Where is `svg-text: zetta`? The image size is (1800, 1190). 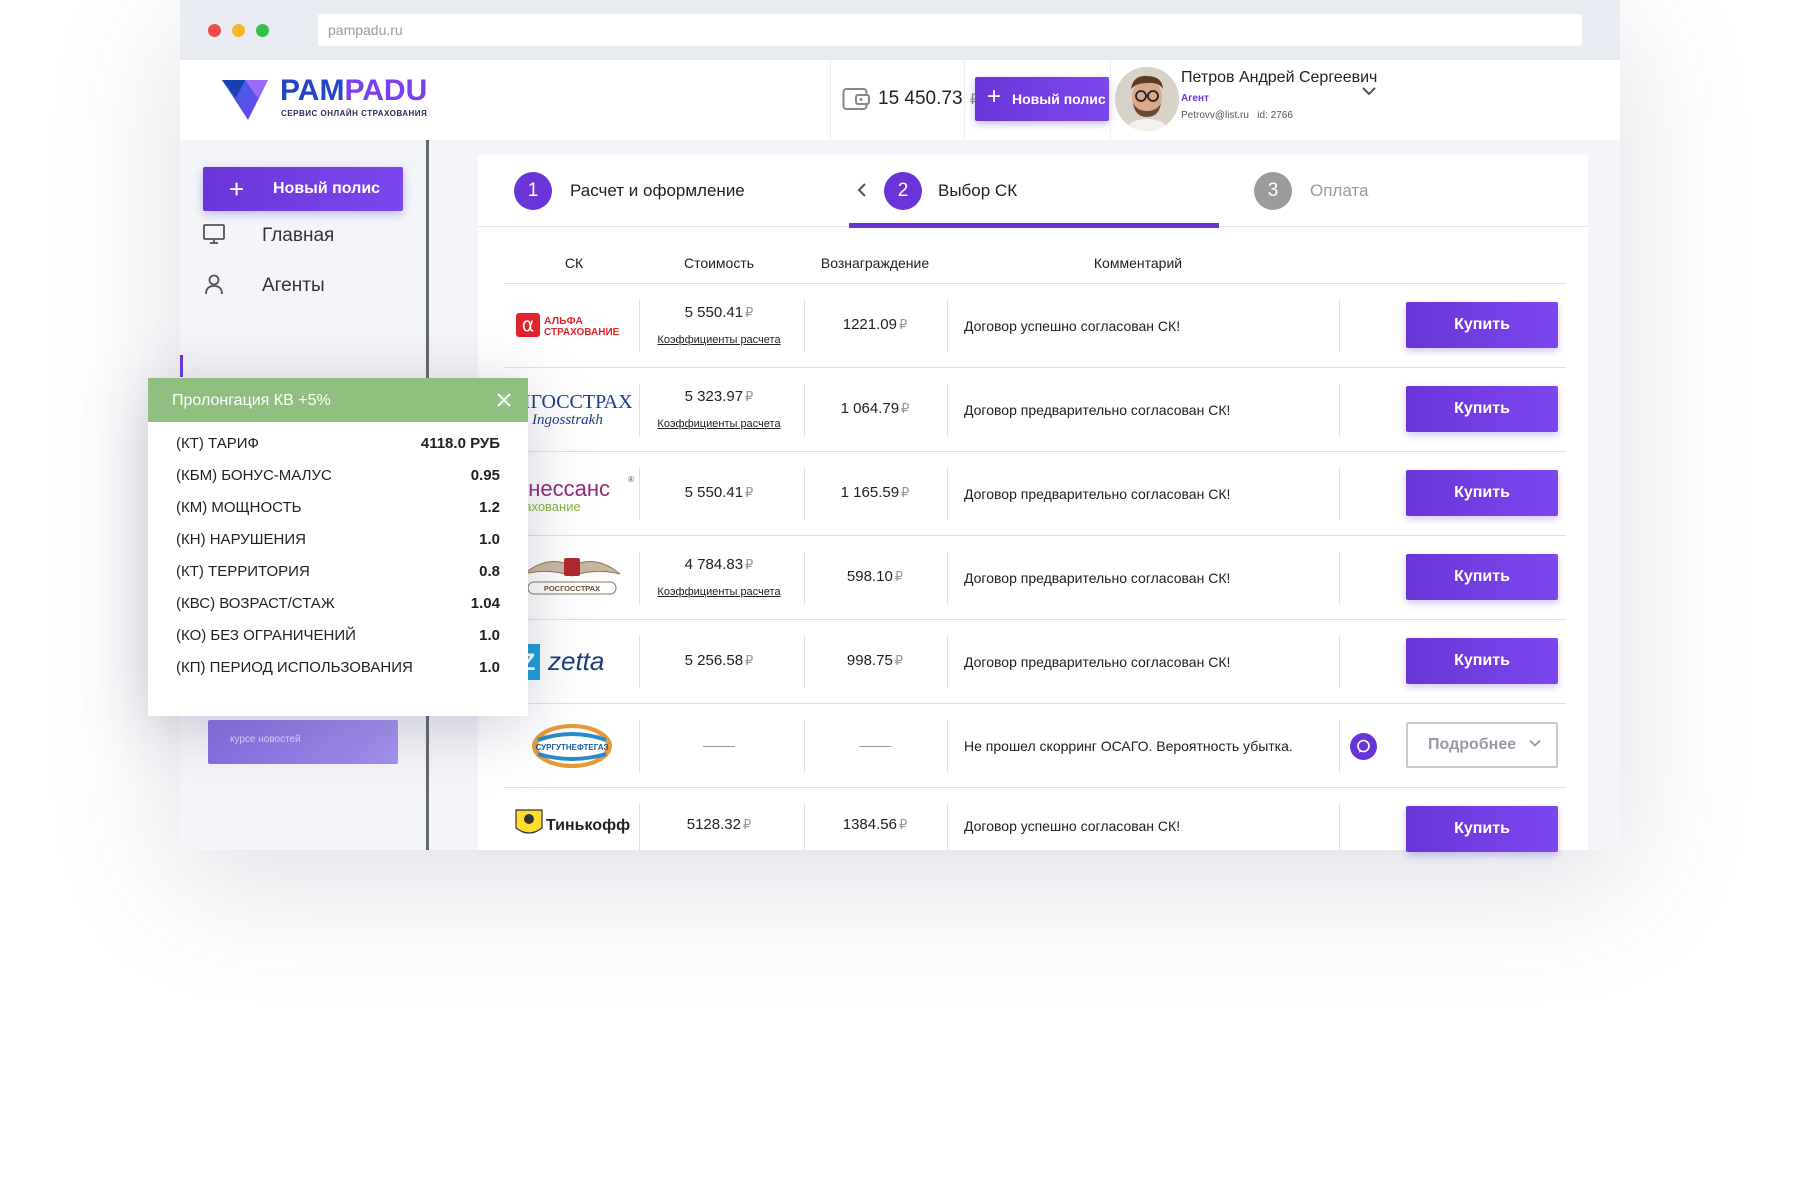
svg-text: zetta is located at coordinates (575, 661).